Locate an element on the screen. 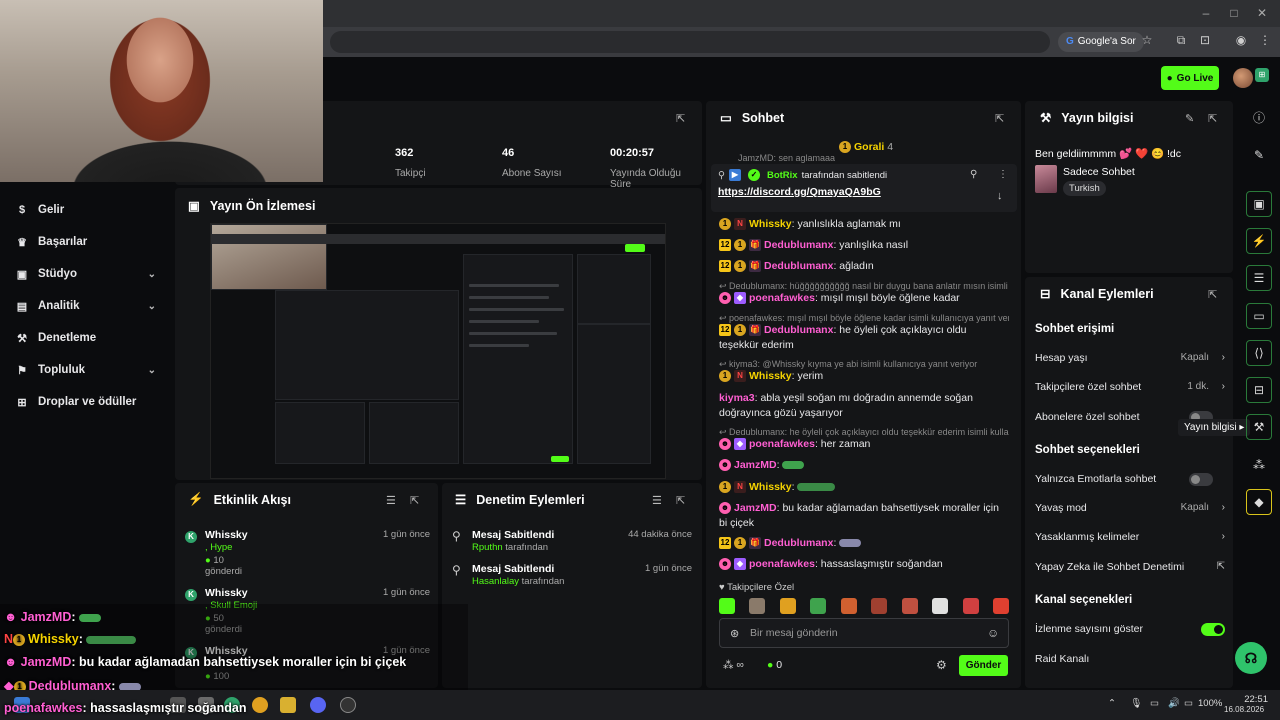 The height and width of the screenshot is (720, 1280). gear-icon: ⚙ is located at coordinates (941, 665).